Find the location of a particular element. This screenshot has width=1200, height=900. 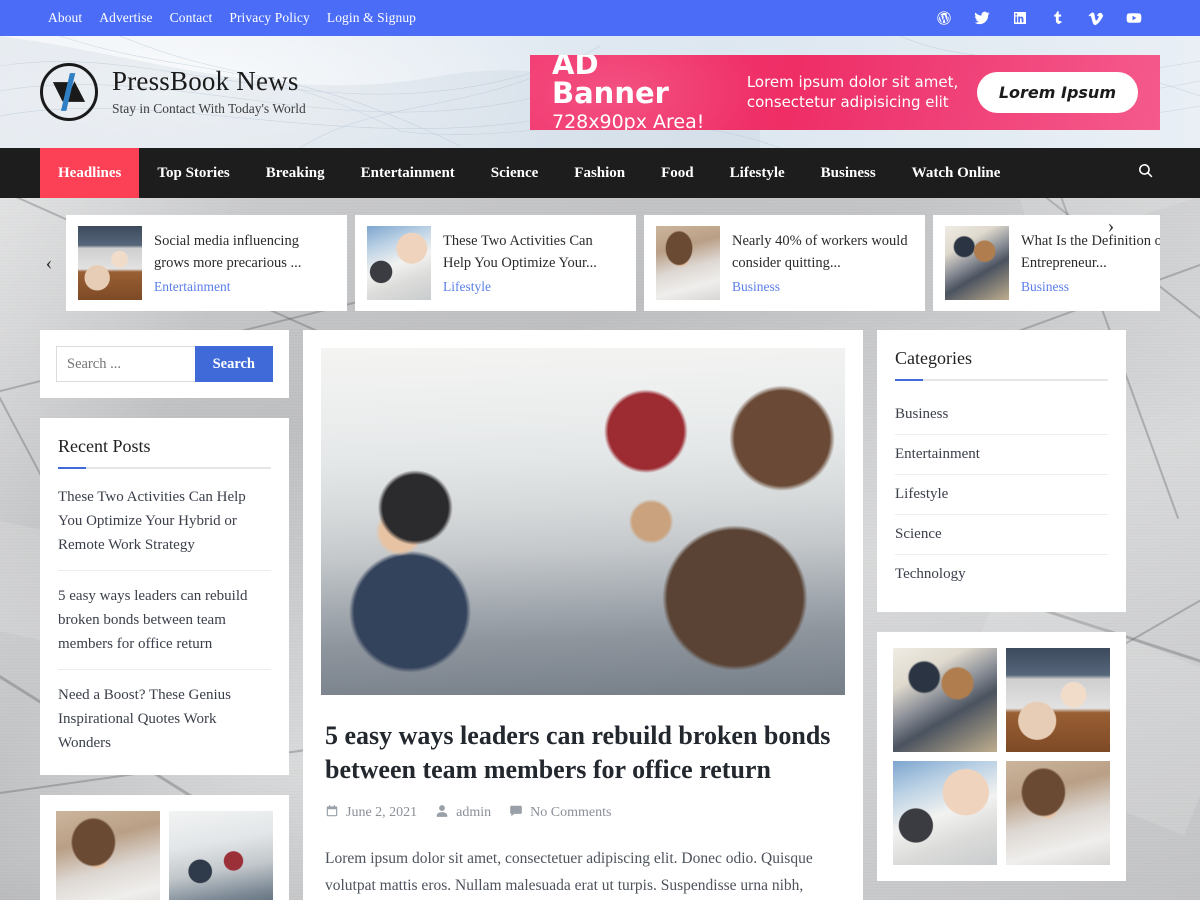

list-item: Lifestyle is located at coordinates (1001, 495).